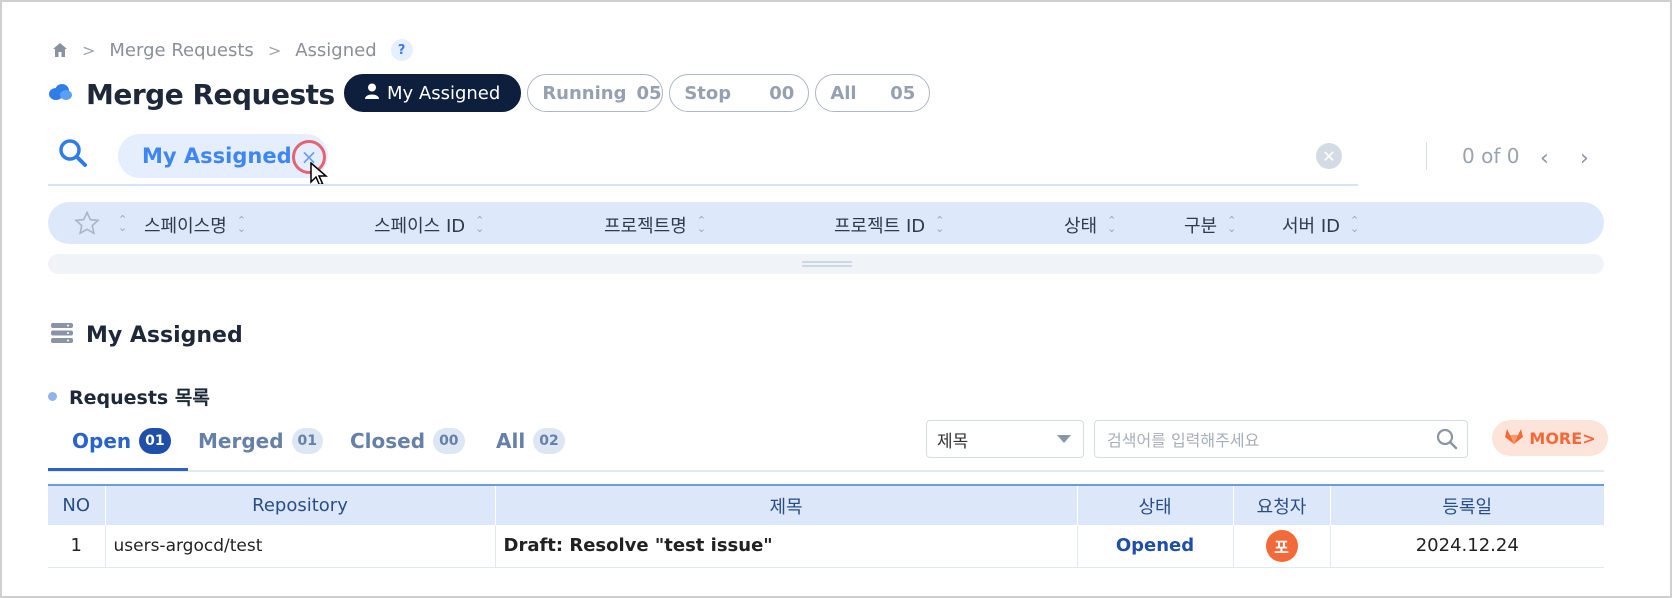  I want to click on select-value: 제목, so click(953, 441).